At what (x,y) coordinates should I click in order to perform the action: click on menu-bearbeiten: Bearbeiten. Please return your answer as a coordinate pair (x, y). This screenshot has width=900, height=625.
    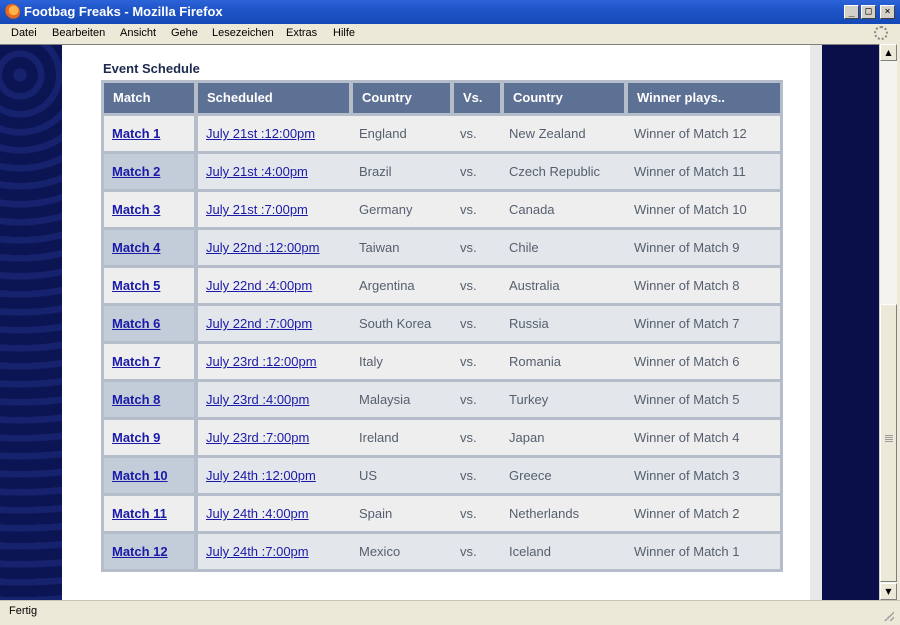
    Looking at the image, I should click on (78, 33).